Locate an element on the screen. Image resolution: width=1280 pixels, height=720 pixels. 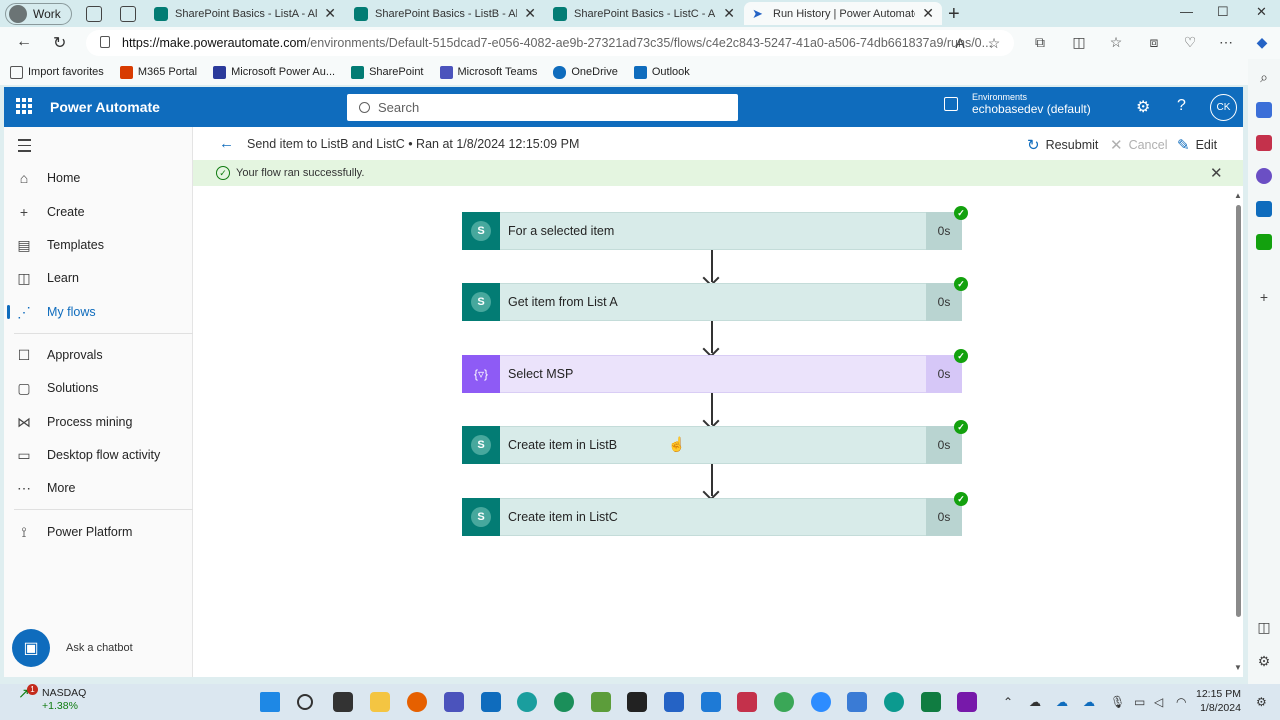
teams-icon is located at coordinates (454, 702).